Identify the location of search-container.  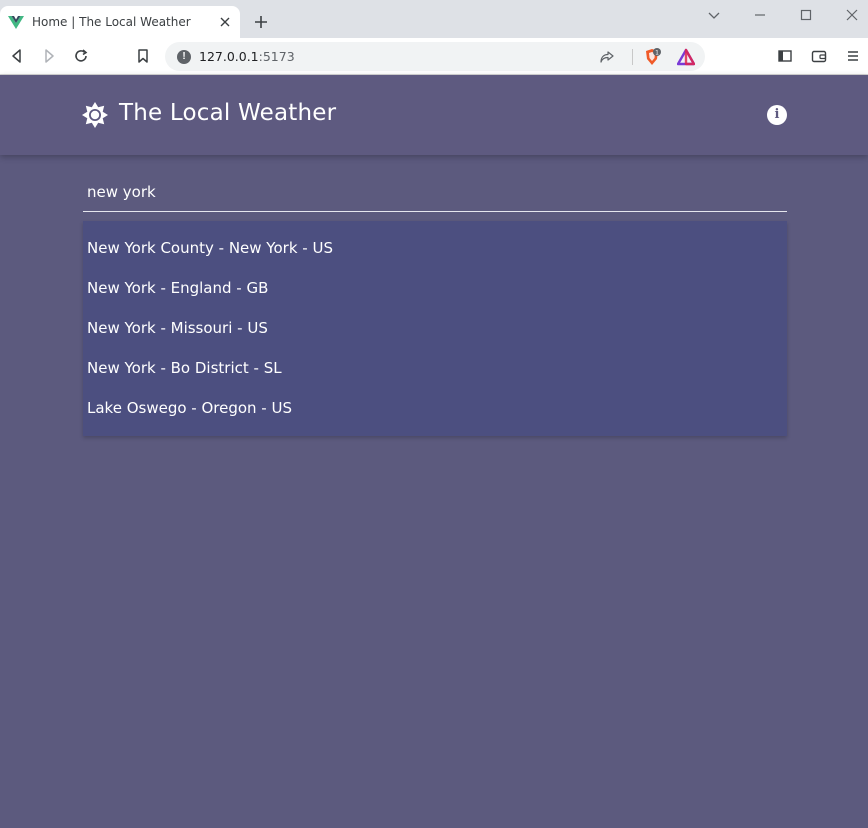
(435, 192).